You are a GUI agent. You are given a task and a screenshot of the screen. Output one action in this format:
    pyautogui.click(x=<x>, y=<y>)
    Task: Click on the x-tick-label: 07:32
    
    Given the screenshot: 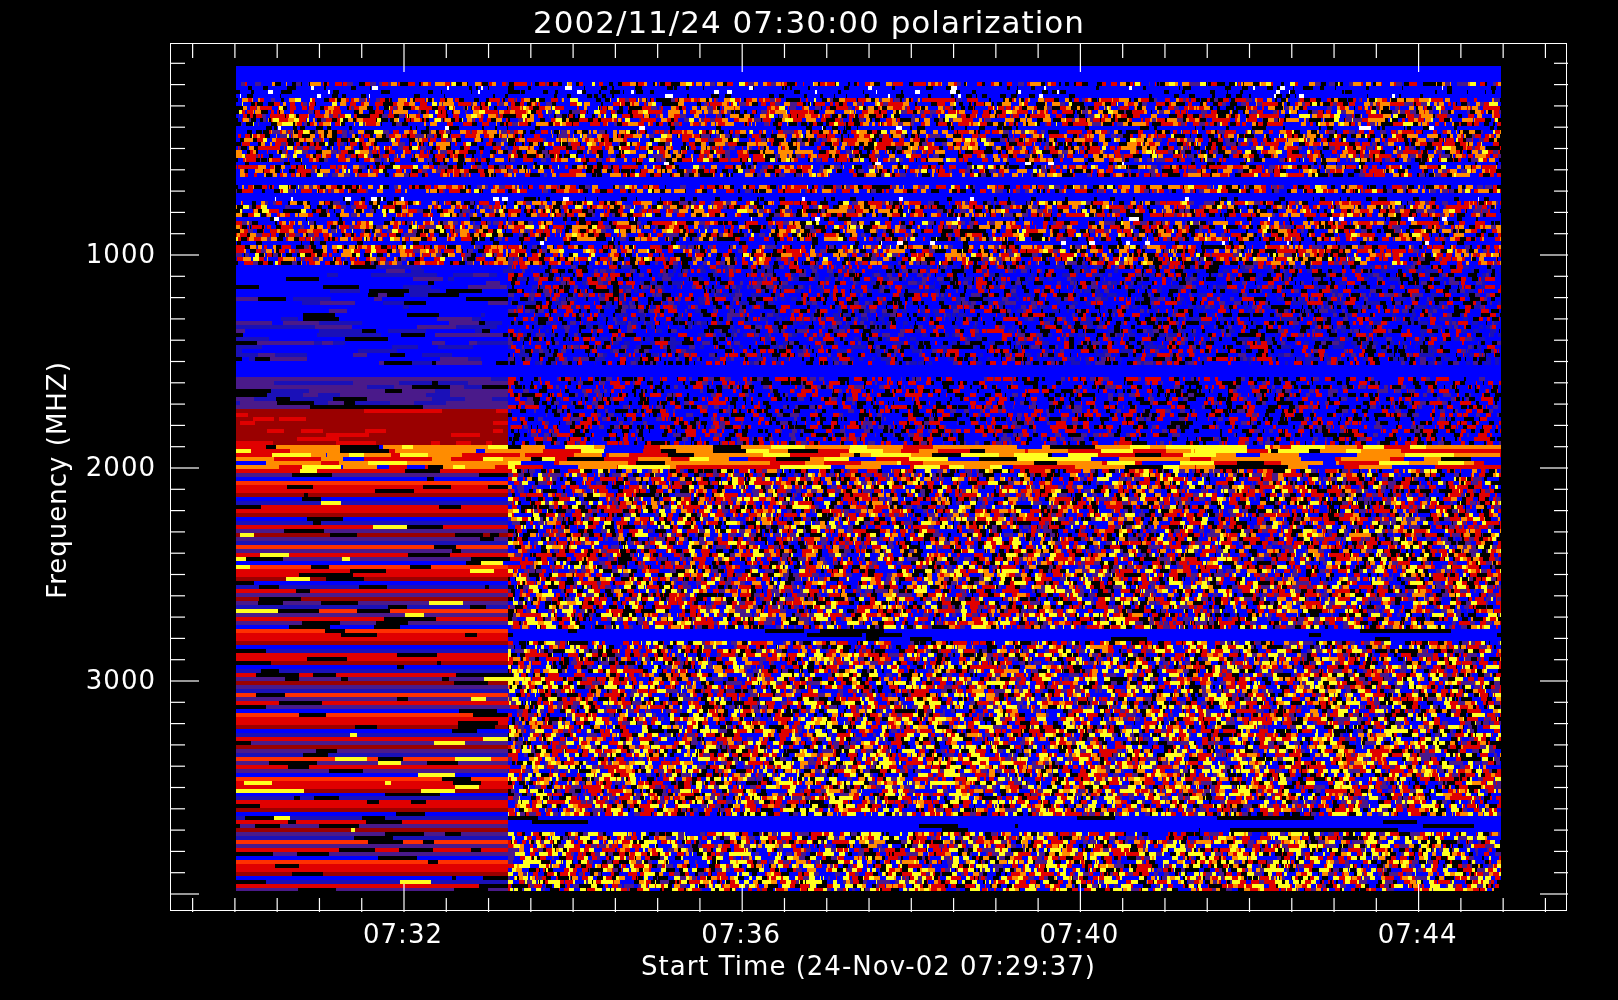 What is the action you would take?
    pyautogui.click(x=403, y=934)
    